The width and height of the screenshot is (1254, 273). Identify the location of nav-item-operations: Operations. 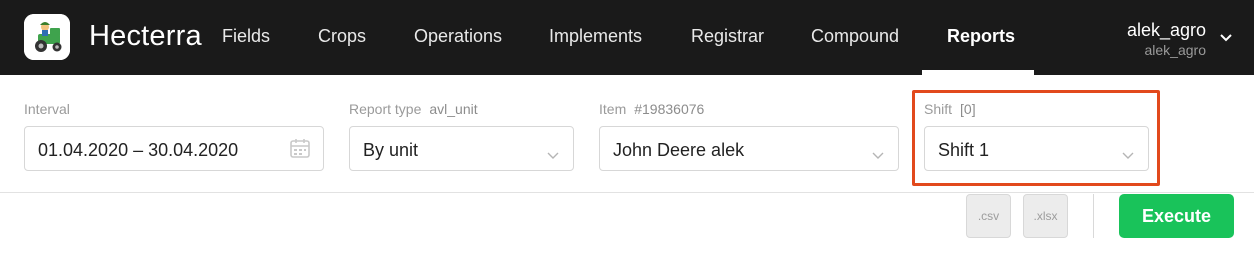
(458, 36).